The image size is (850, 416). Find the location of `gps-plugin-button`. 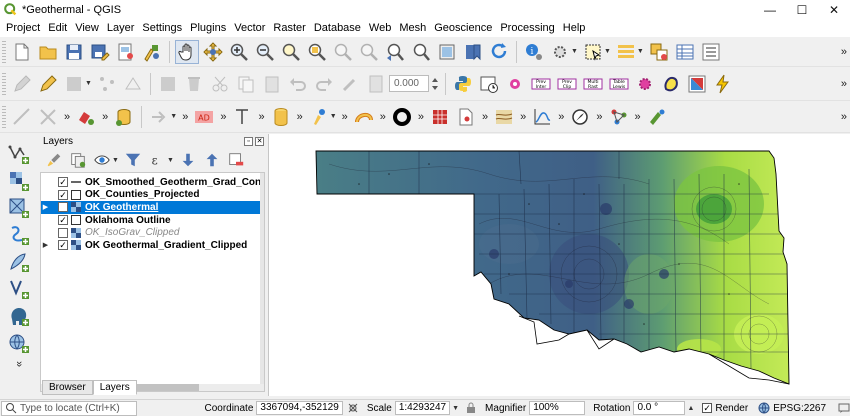

gps-plugin-button is located at coordinates (86, 117).